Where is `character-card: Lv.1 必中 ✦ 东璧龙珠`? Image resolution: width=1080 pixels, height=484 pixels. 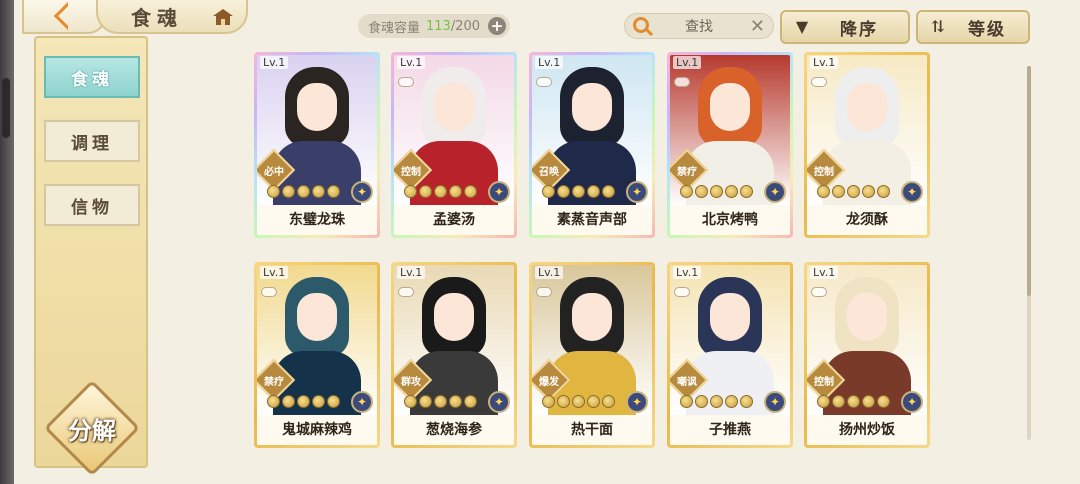
character-card: Lv.1 必中 ✦ 东璧龙珠 is located at coordinates (317, 145).